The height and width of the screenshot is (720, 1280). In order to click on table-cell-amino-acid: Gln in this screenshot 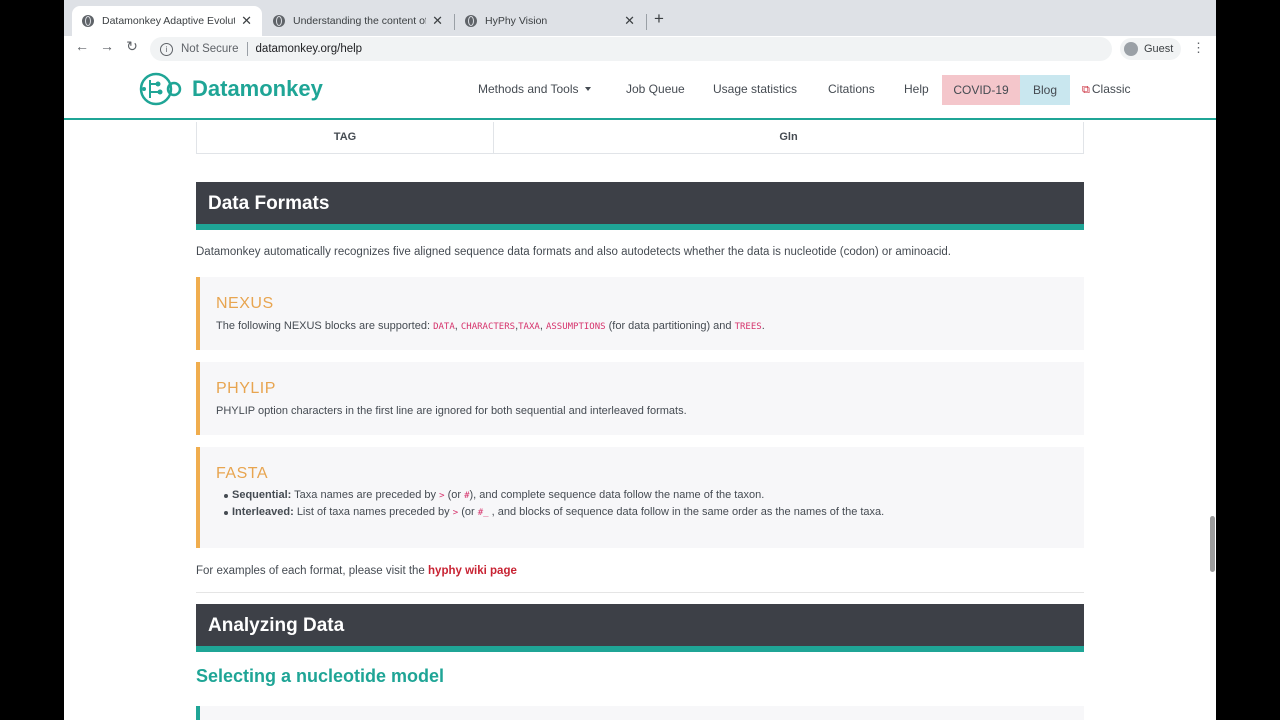, I will do `click(788, 137)`.